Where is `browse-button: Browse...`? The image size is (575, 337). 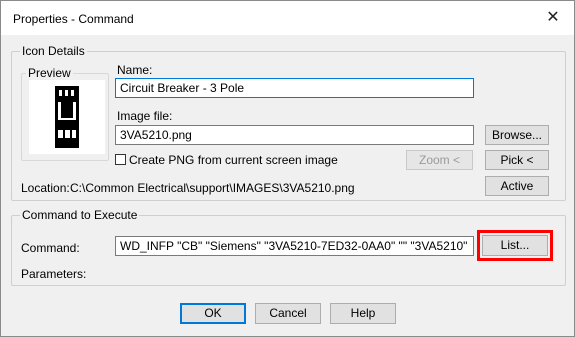
browse-button: Browse... is located at coordinates (517, 135).